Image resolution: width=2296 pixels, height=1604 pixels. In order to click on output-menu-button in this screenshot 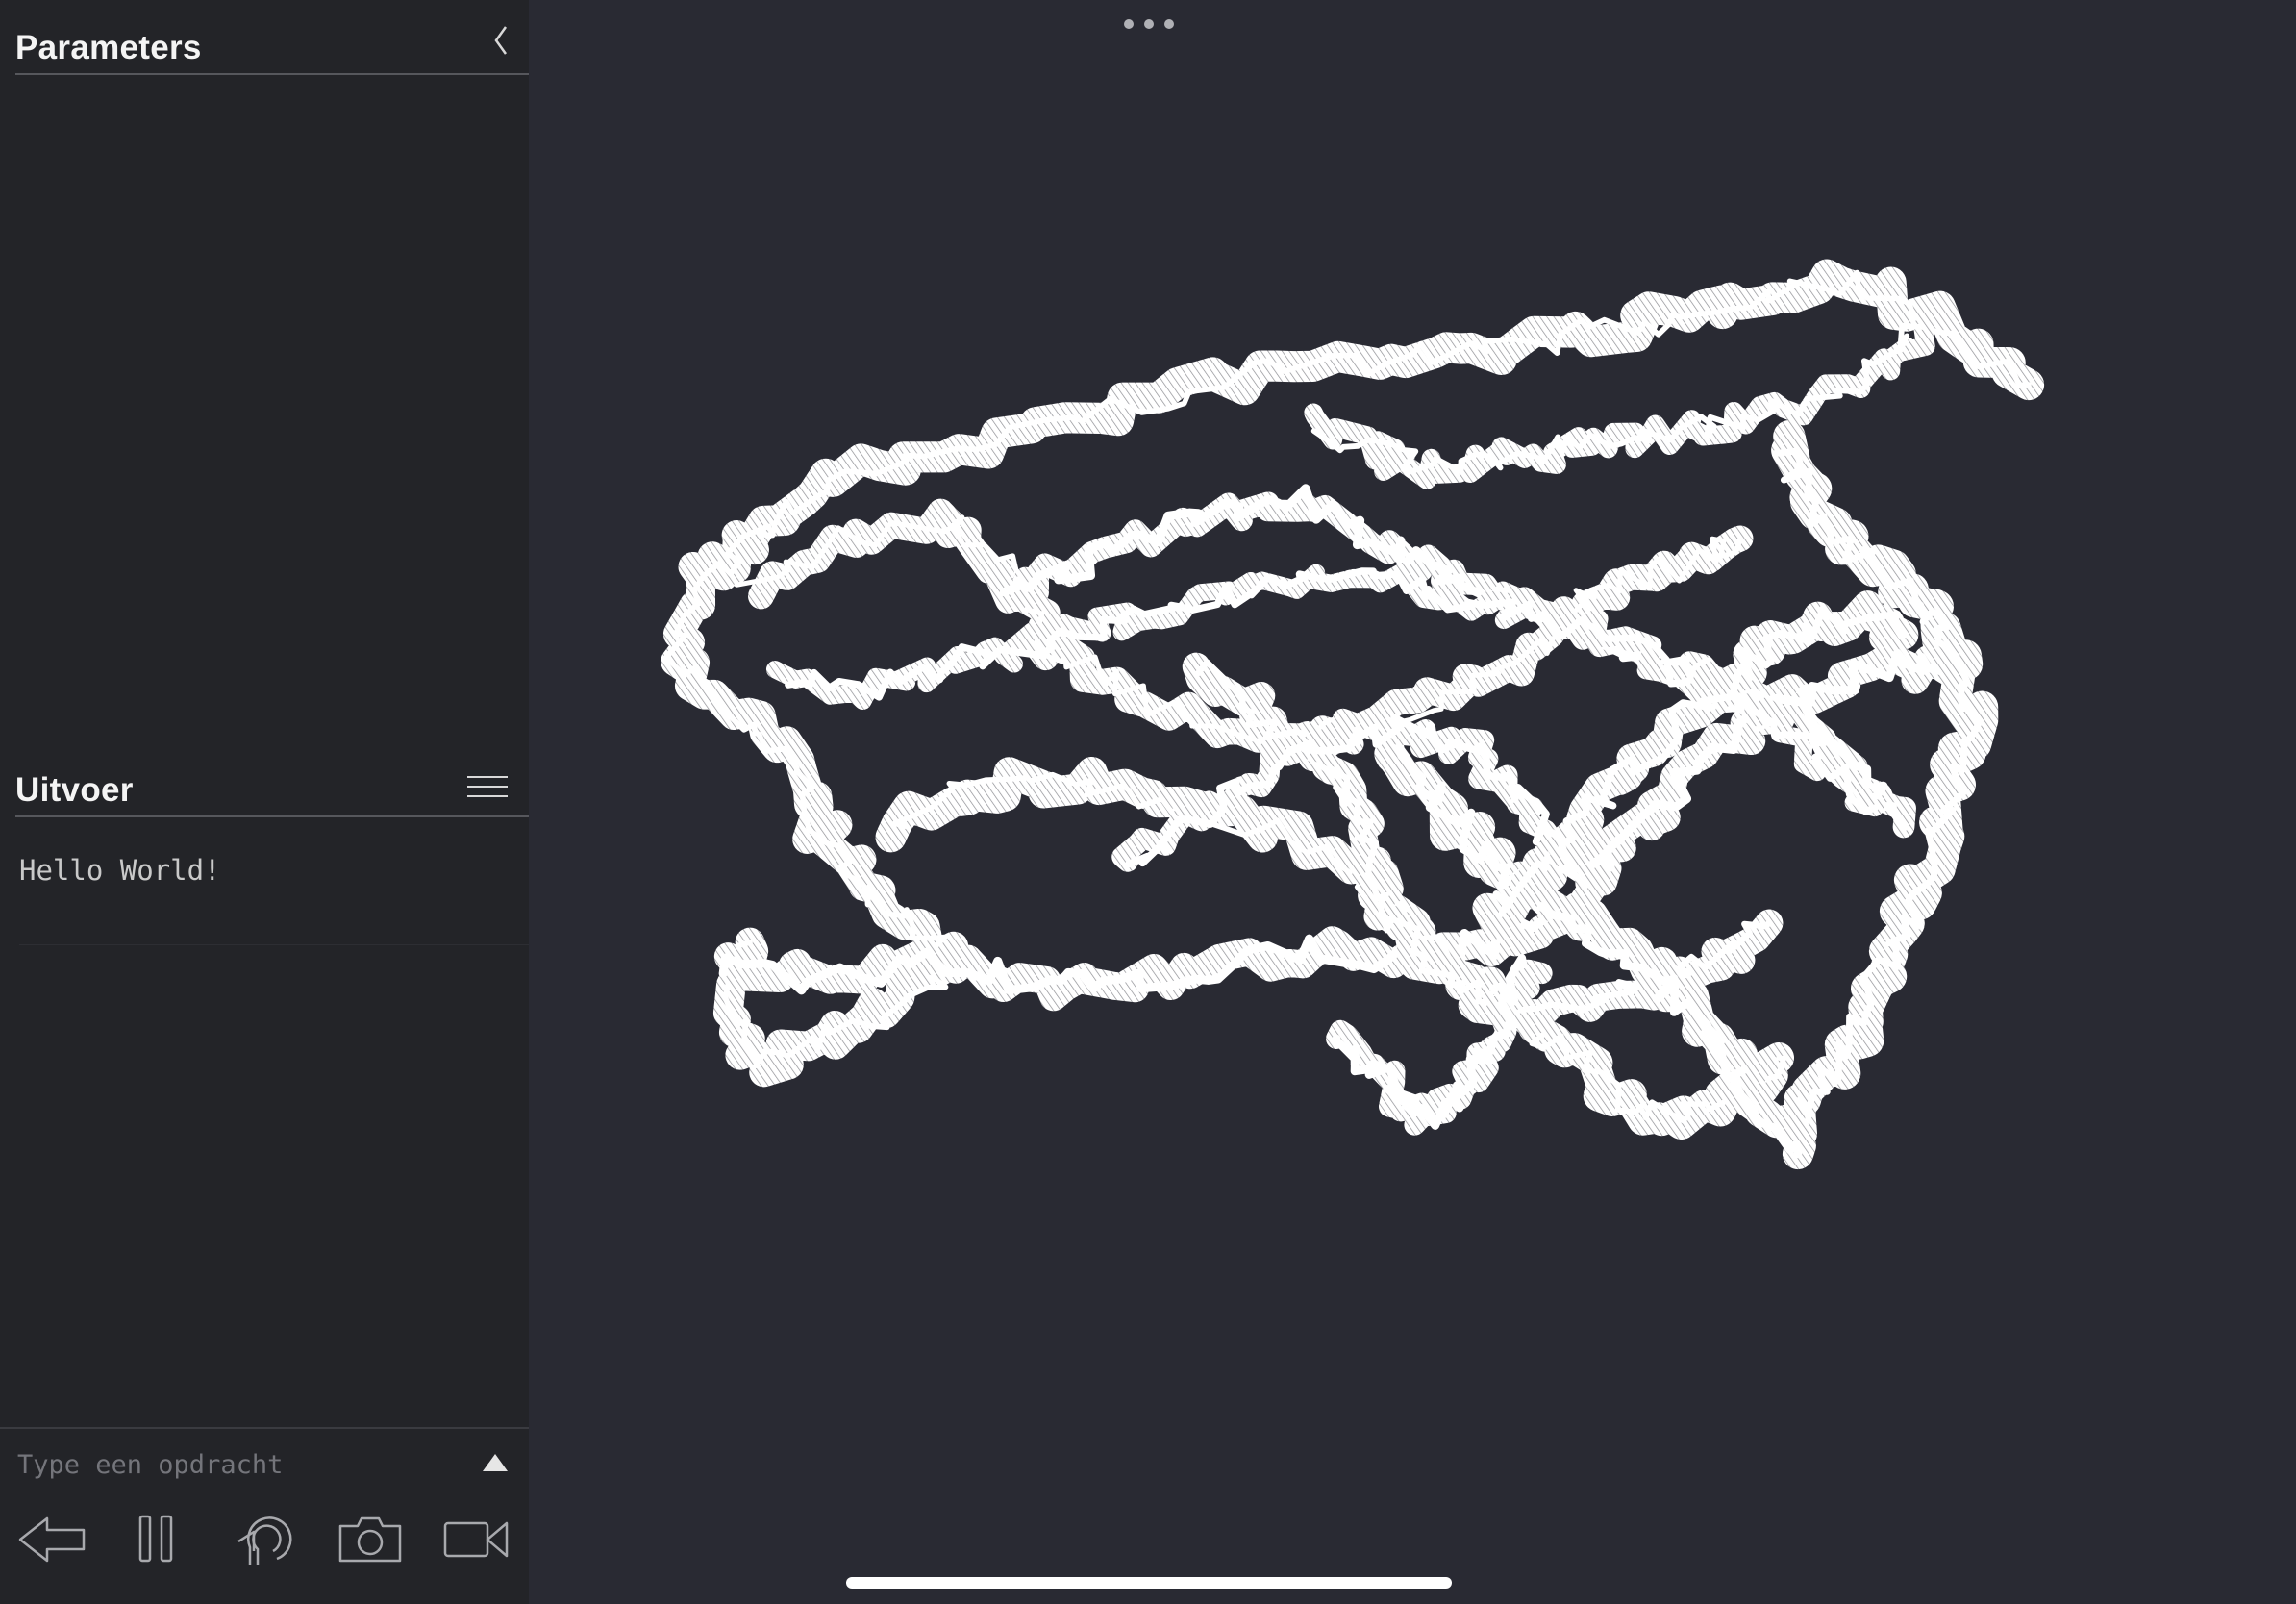, I will do `click(487, 786)`.